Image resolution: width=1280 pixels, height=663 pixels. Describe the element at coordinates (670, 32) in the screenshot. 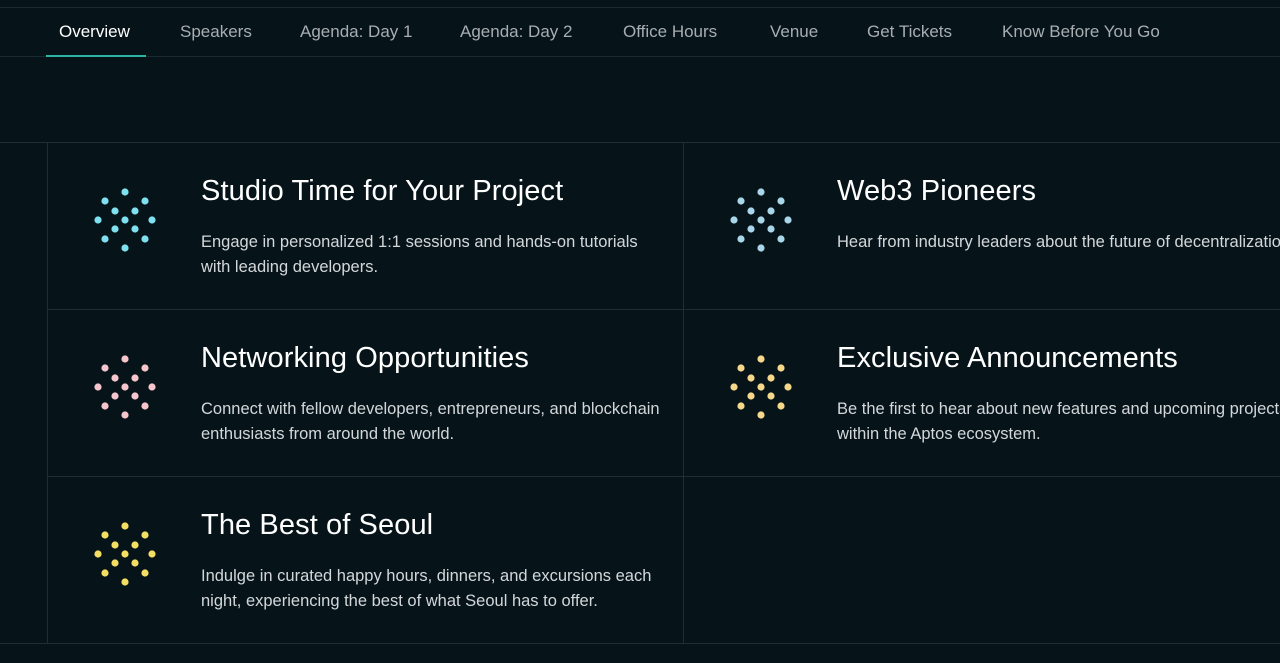

I see `tab-office-hours: Office Hours` at that location.